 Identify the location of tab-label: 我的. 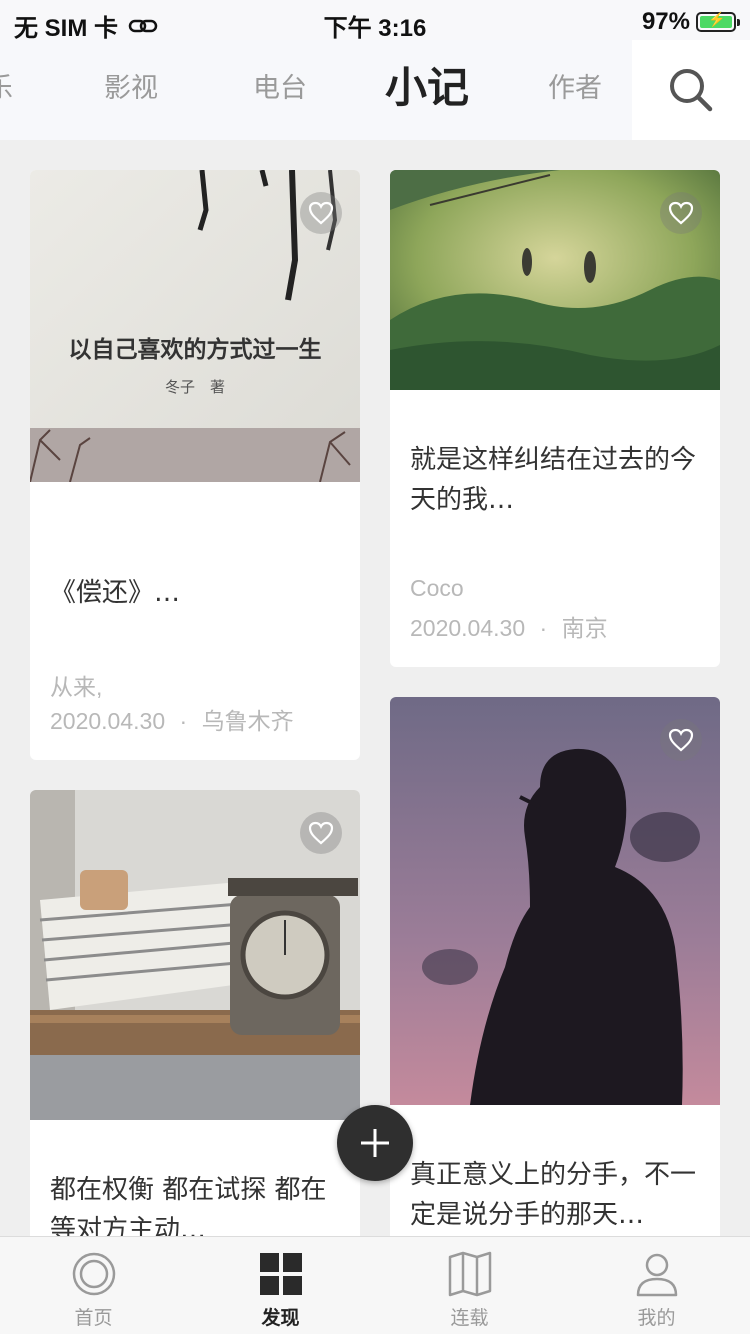
(656, 1318).